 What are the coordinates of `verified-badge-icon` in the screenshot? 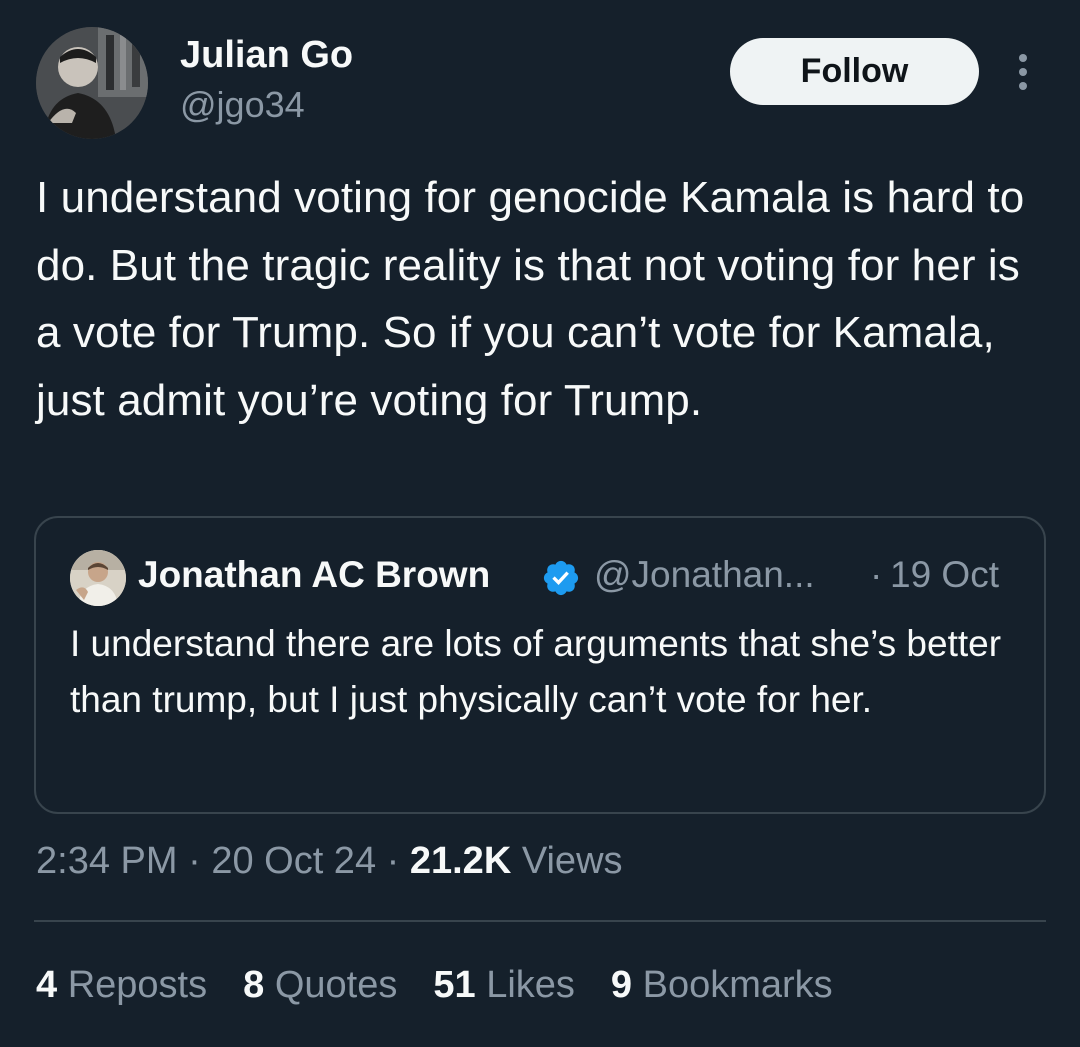 It's located at (561, 578).